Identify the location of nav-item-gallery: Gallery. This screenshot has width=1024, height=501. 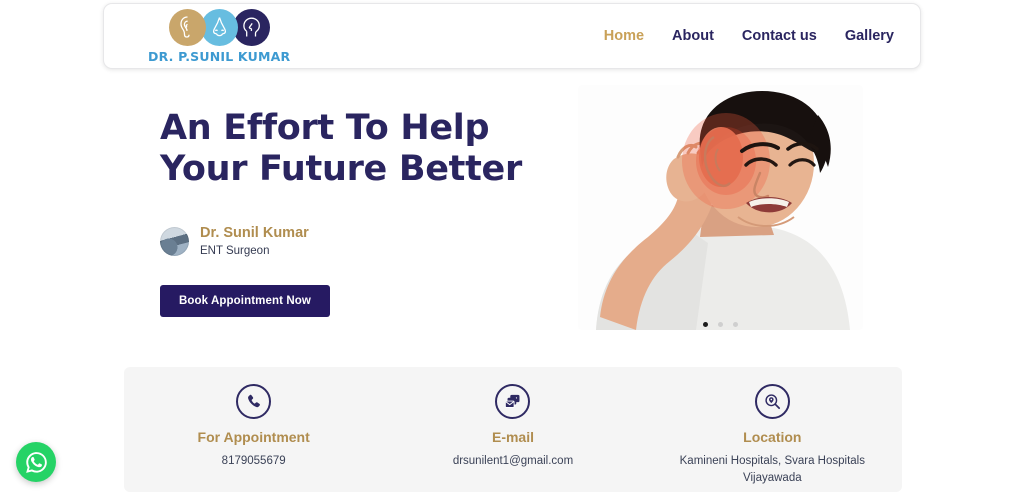
(869, 36).